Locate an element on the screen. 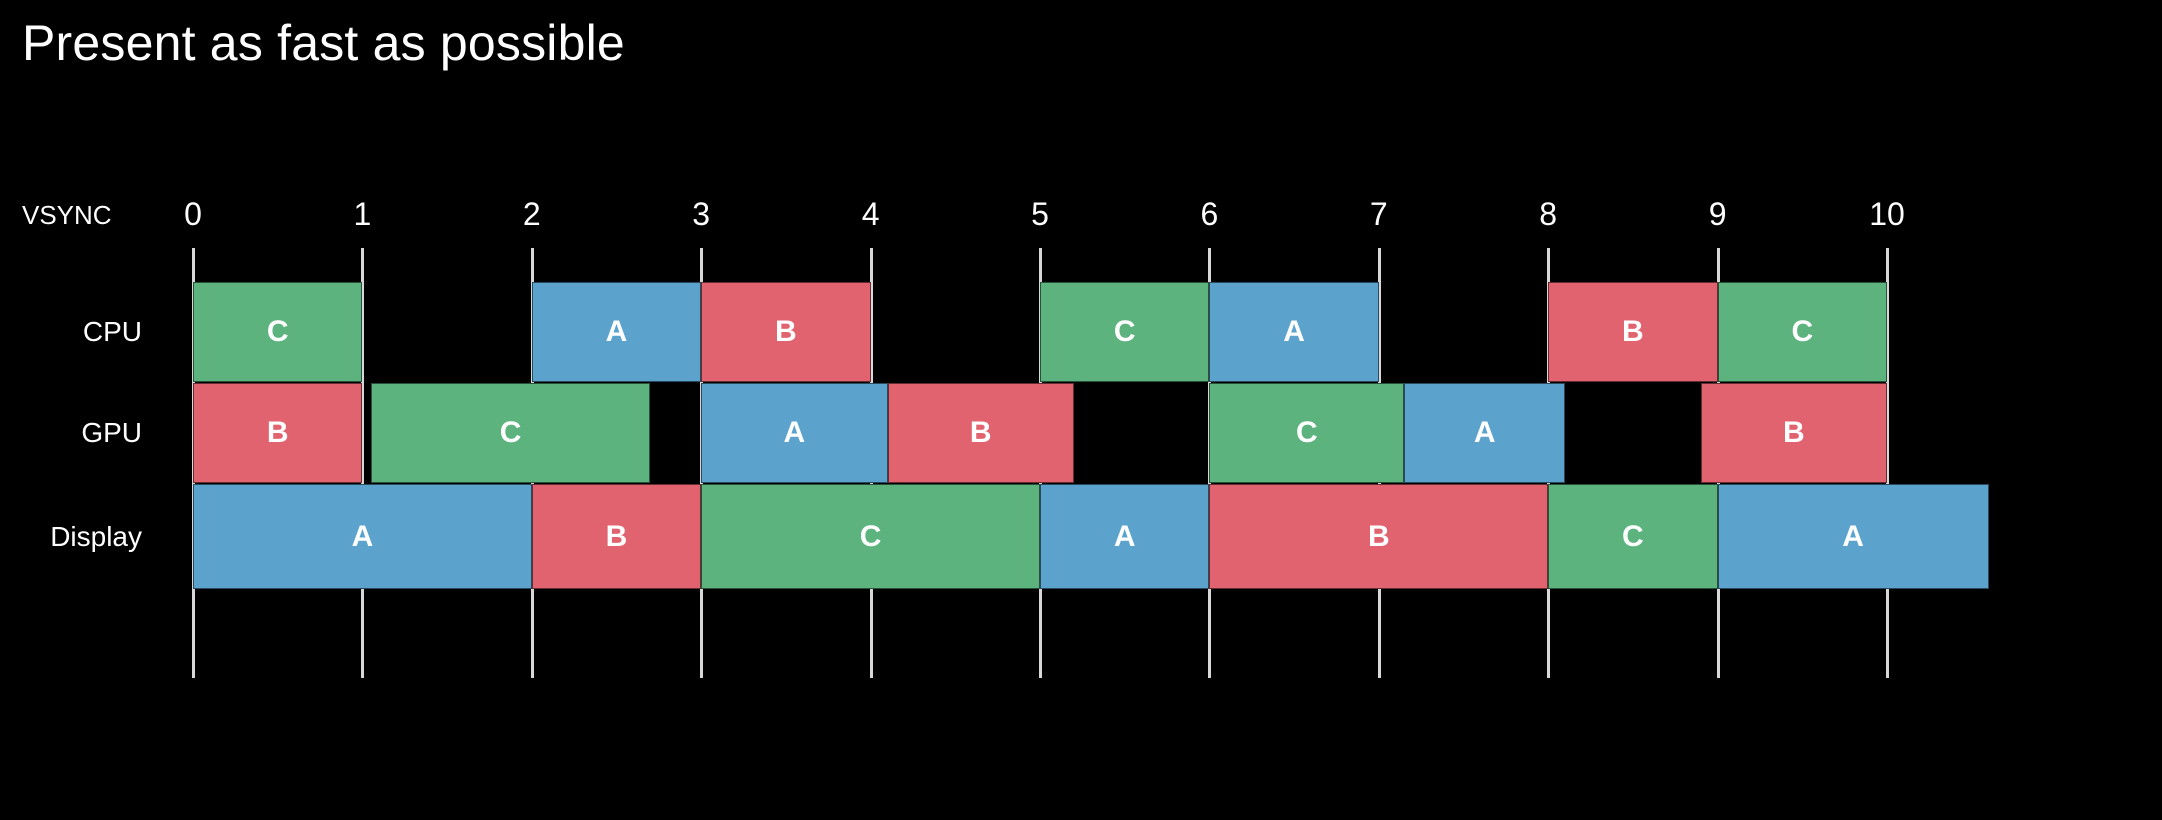  vsync-tick-label-4: 4 is located at coordinates (870, 214).